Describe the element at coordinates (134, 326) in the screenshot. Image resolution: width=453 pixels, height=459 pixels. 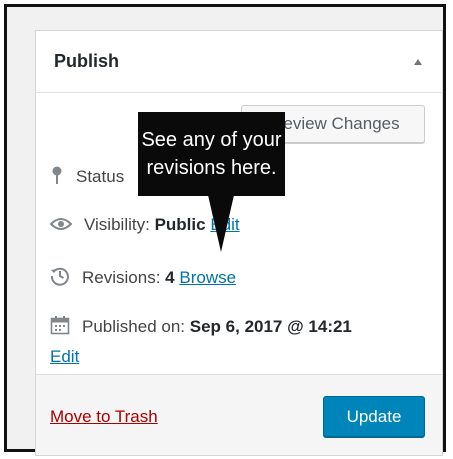
I see `published-label: Published on:` at that location.